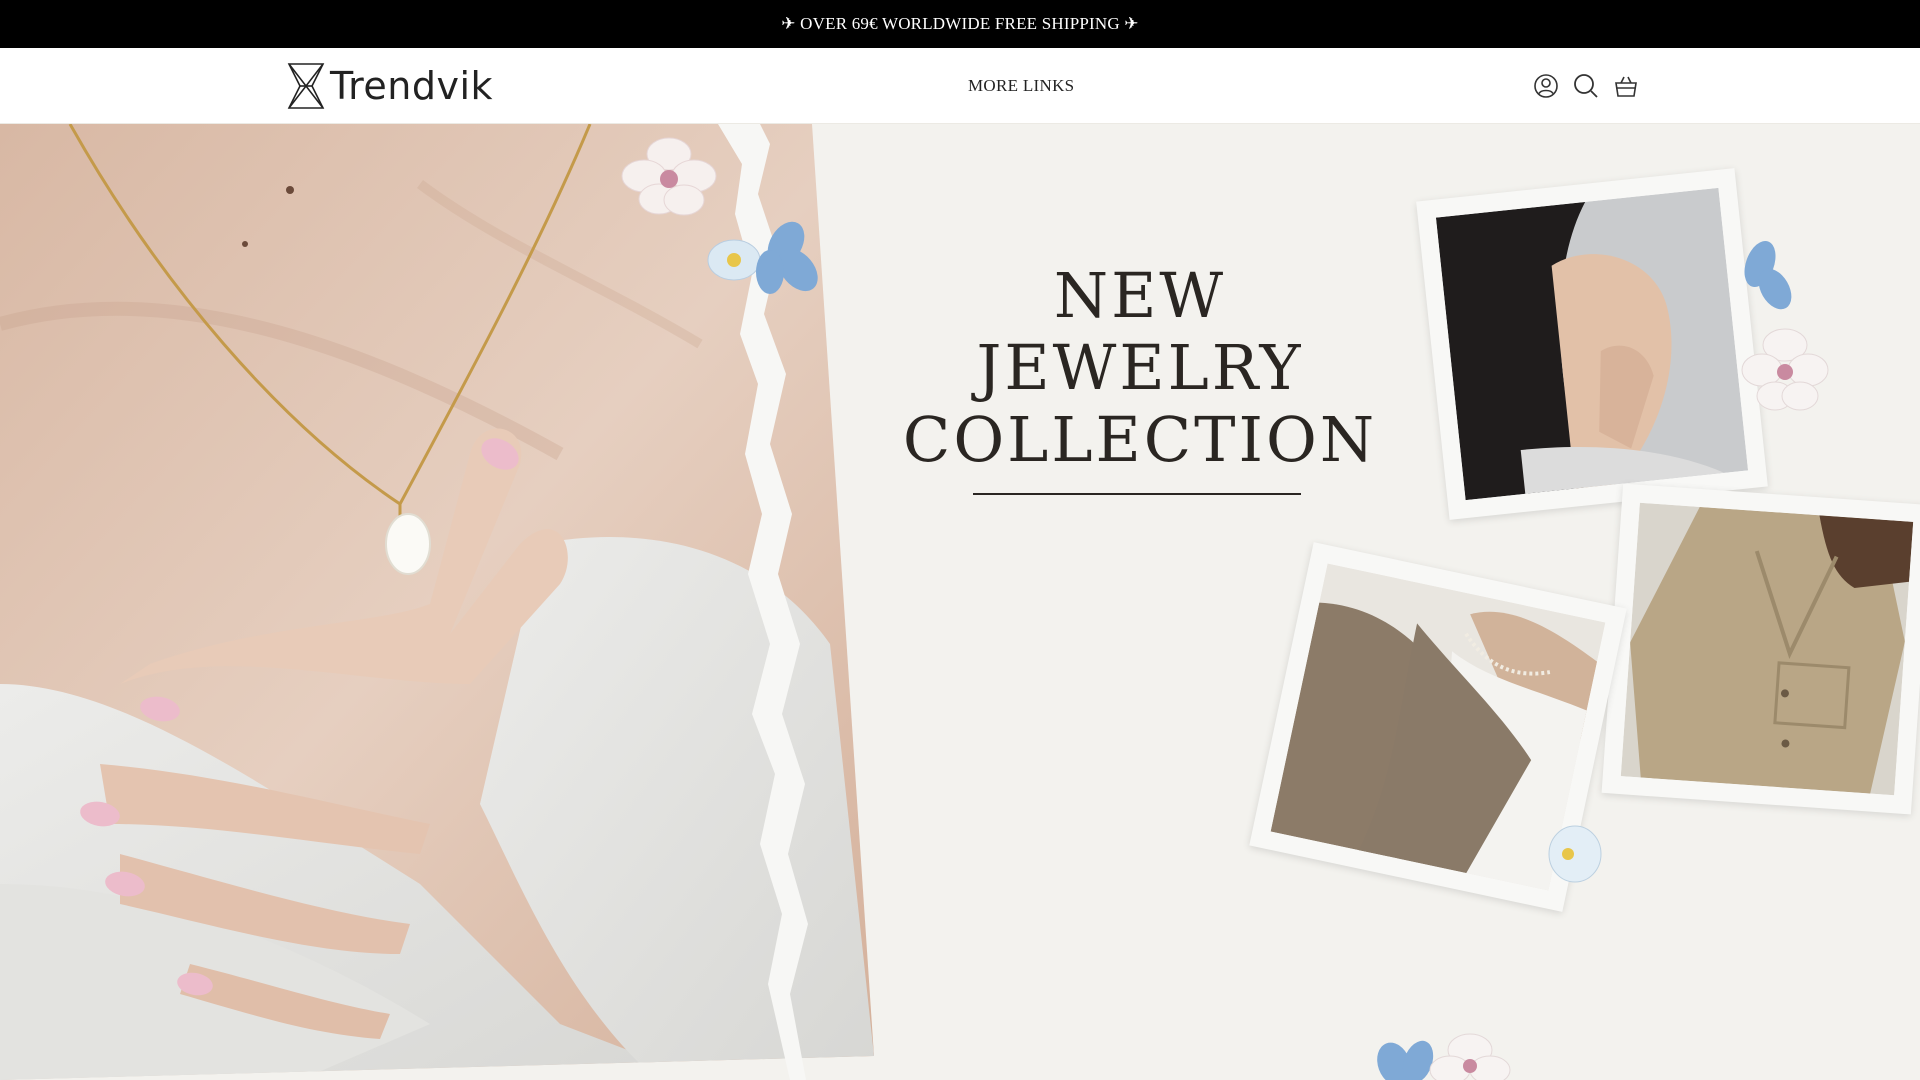 This screenshot has width=1920, height=1080. I want to click on photo-shirt, so click(1767, 649).